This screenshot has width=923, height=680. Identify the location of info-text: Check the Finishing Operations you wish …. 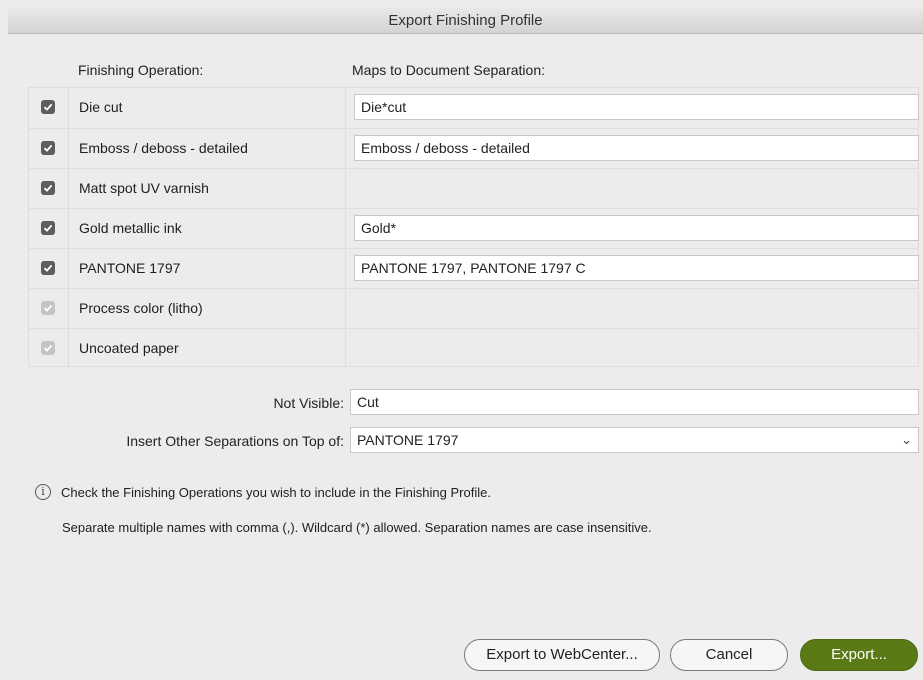
(276, 492).